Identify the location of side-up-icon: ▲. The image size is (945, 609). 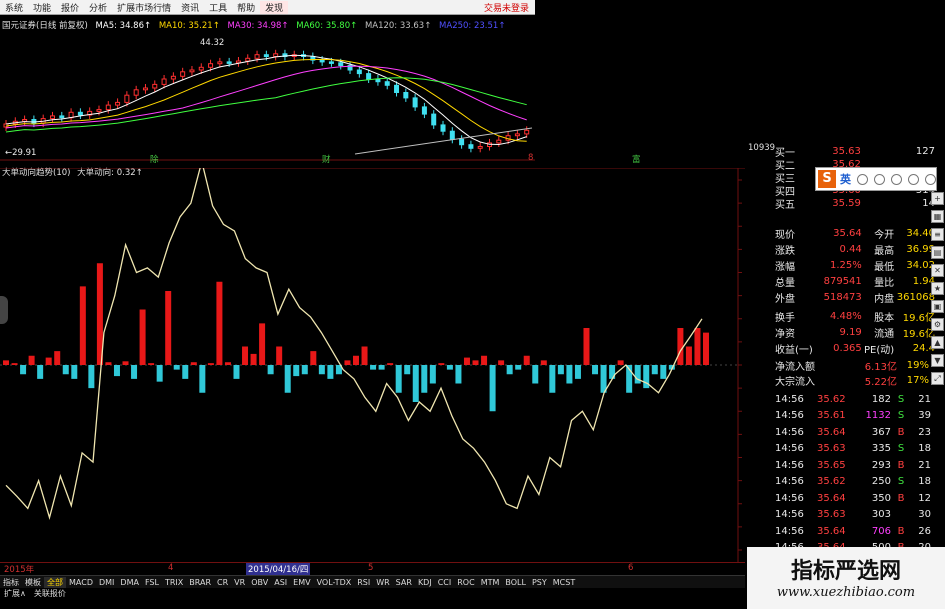
(937, 342).